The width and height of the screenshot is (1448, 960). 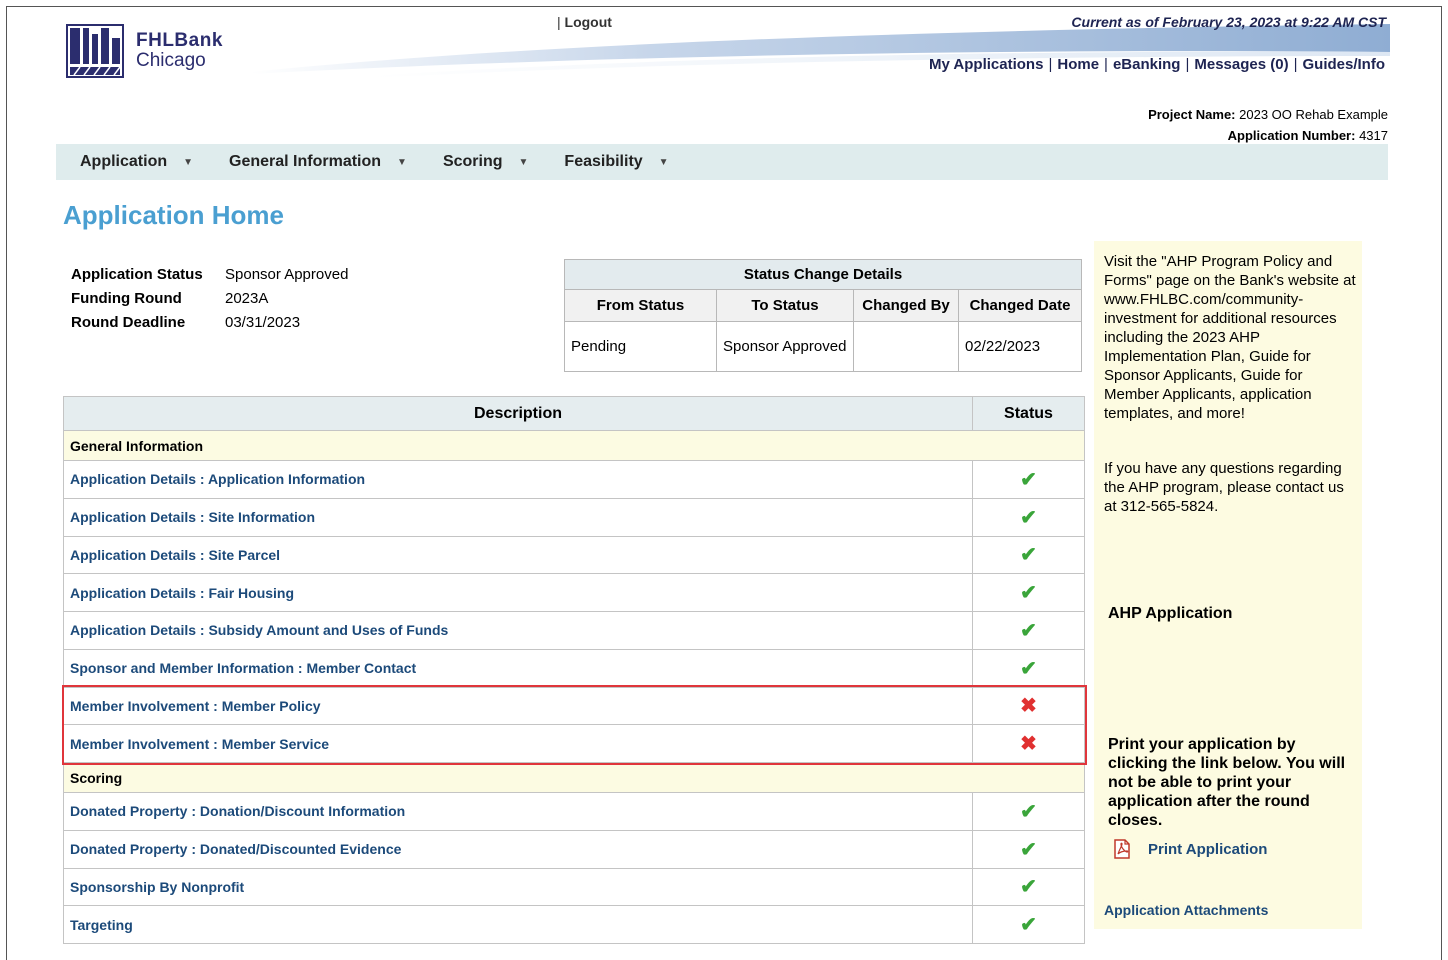 I want to click on project-name-label: Project Name:, so click(x=1192, y=114).